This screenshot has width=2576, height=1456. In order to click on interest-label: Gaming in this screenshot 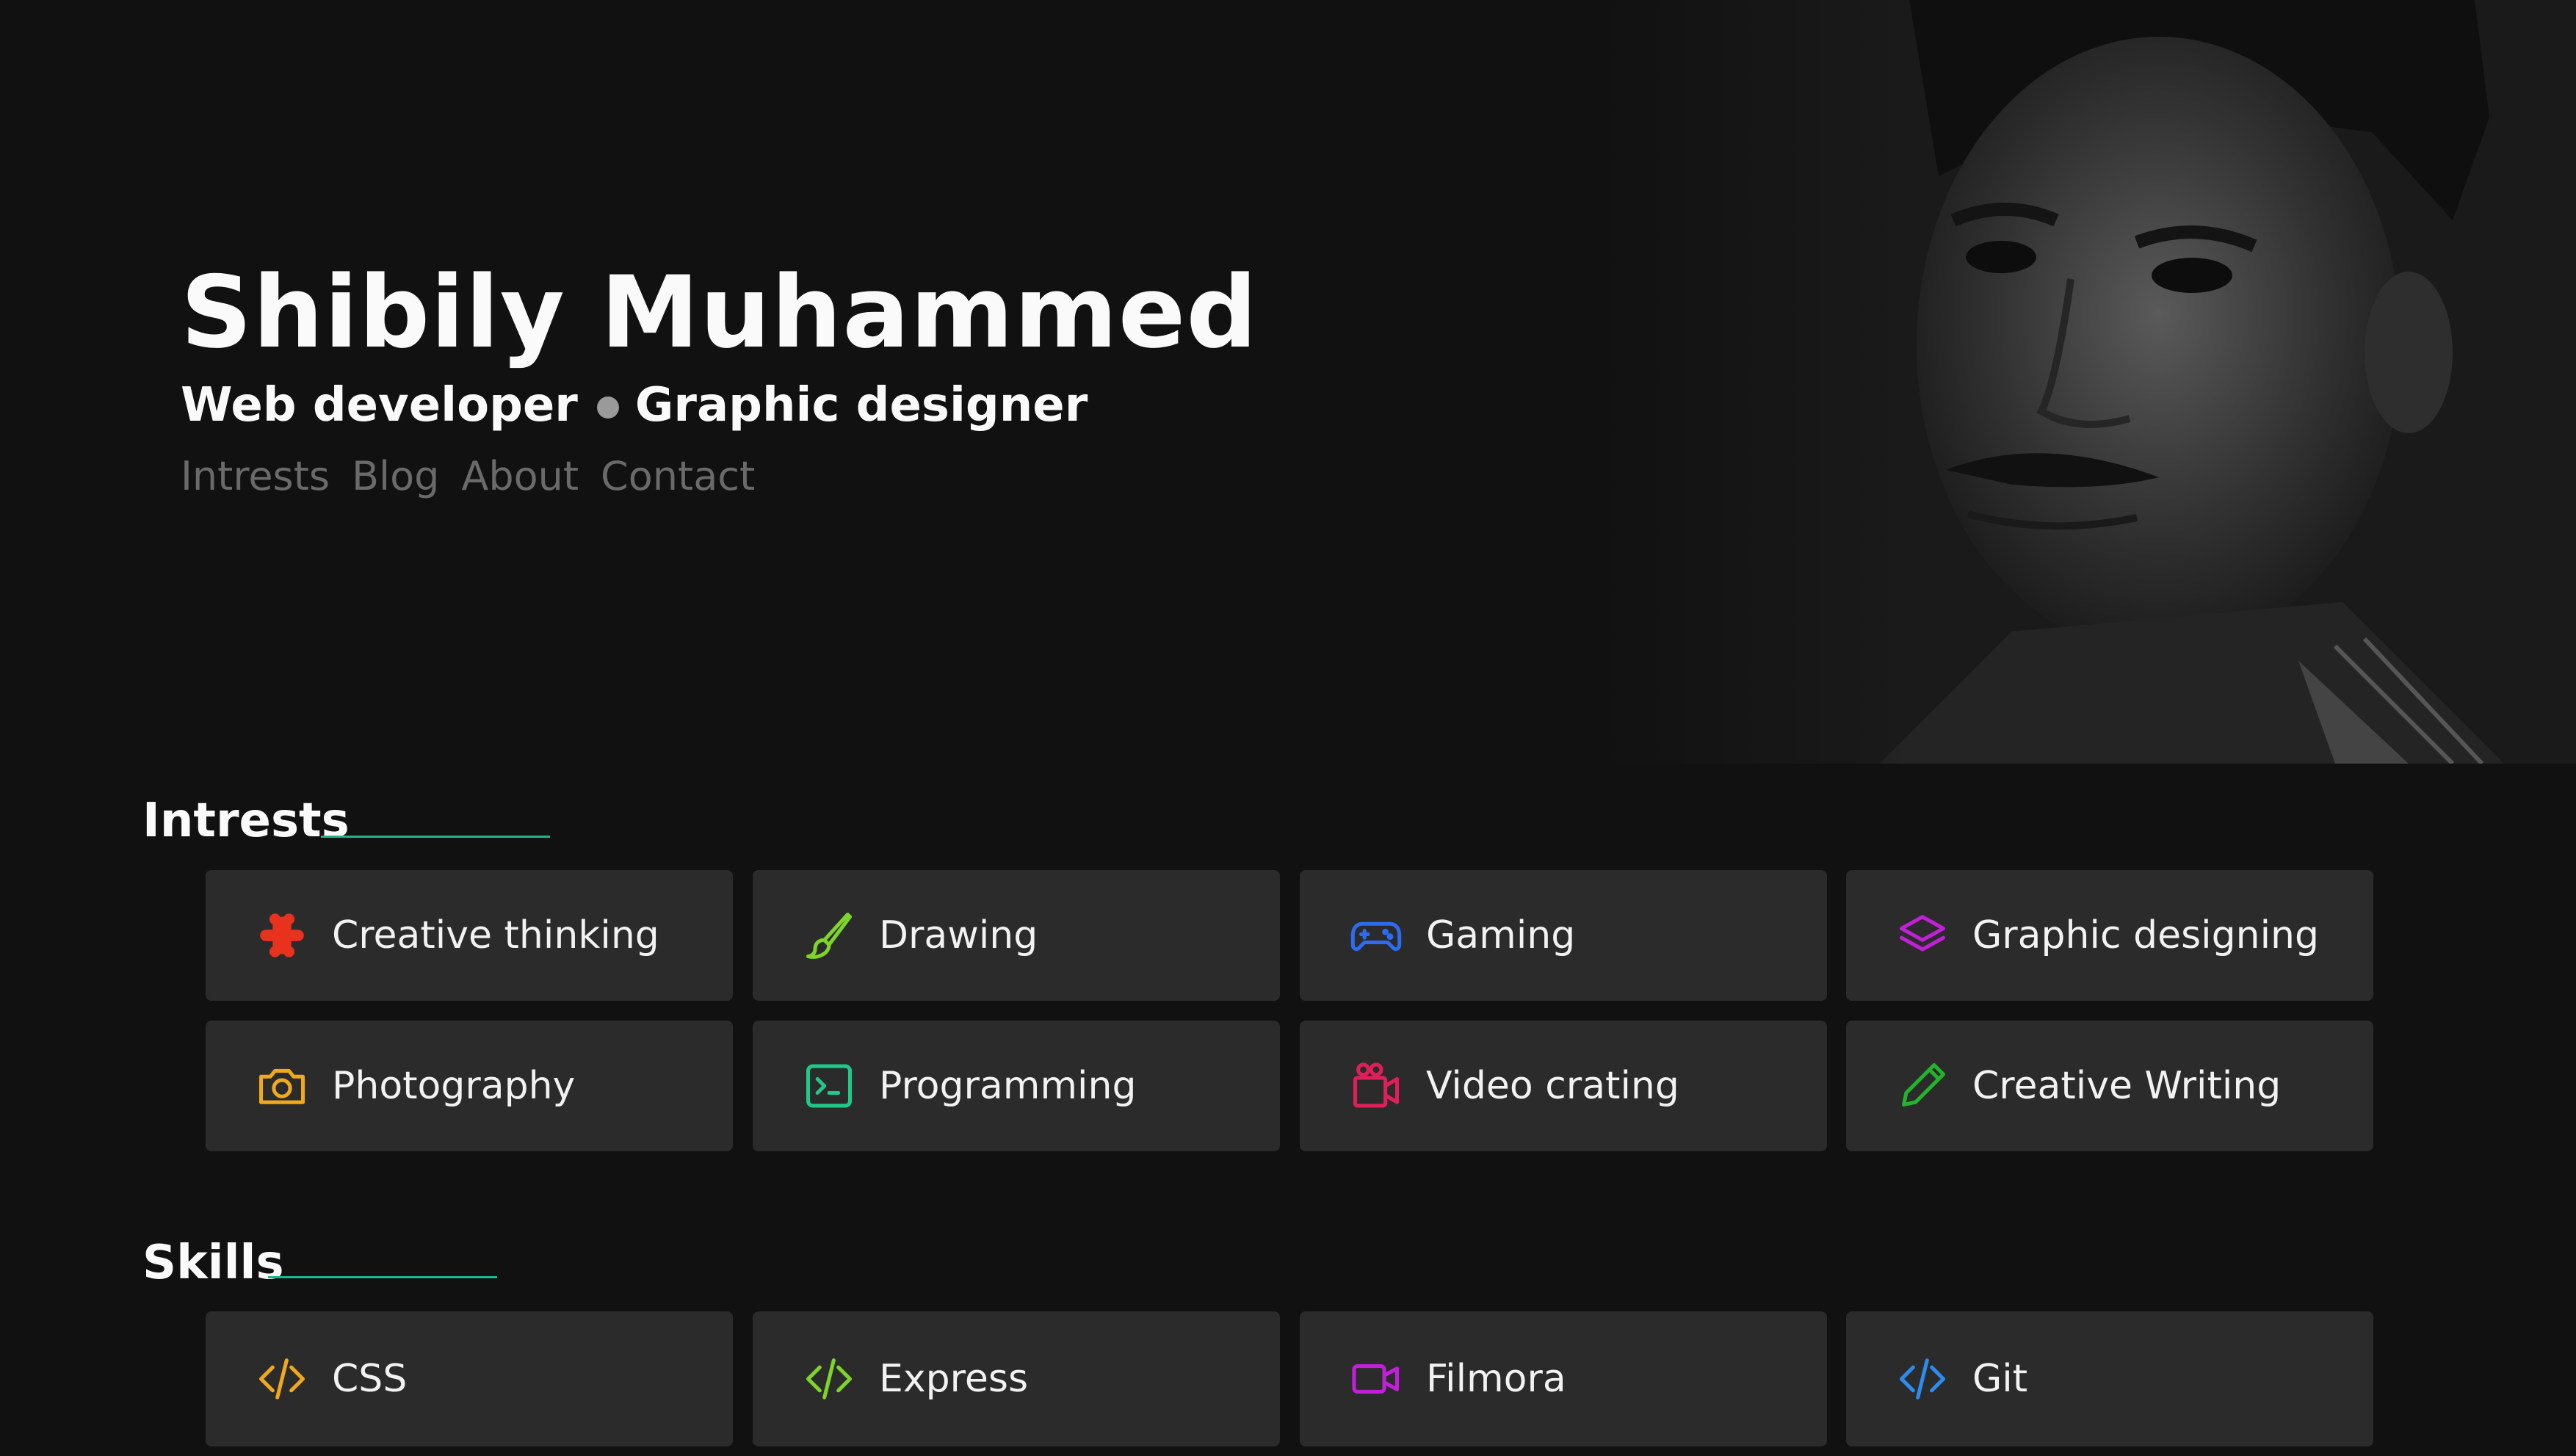, I will do `click(1501, 935)`.